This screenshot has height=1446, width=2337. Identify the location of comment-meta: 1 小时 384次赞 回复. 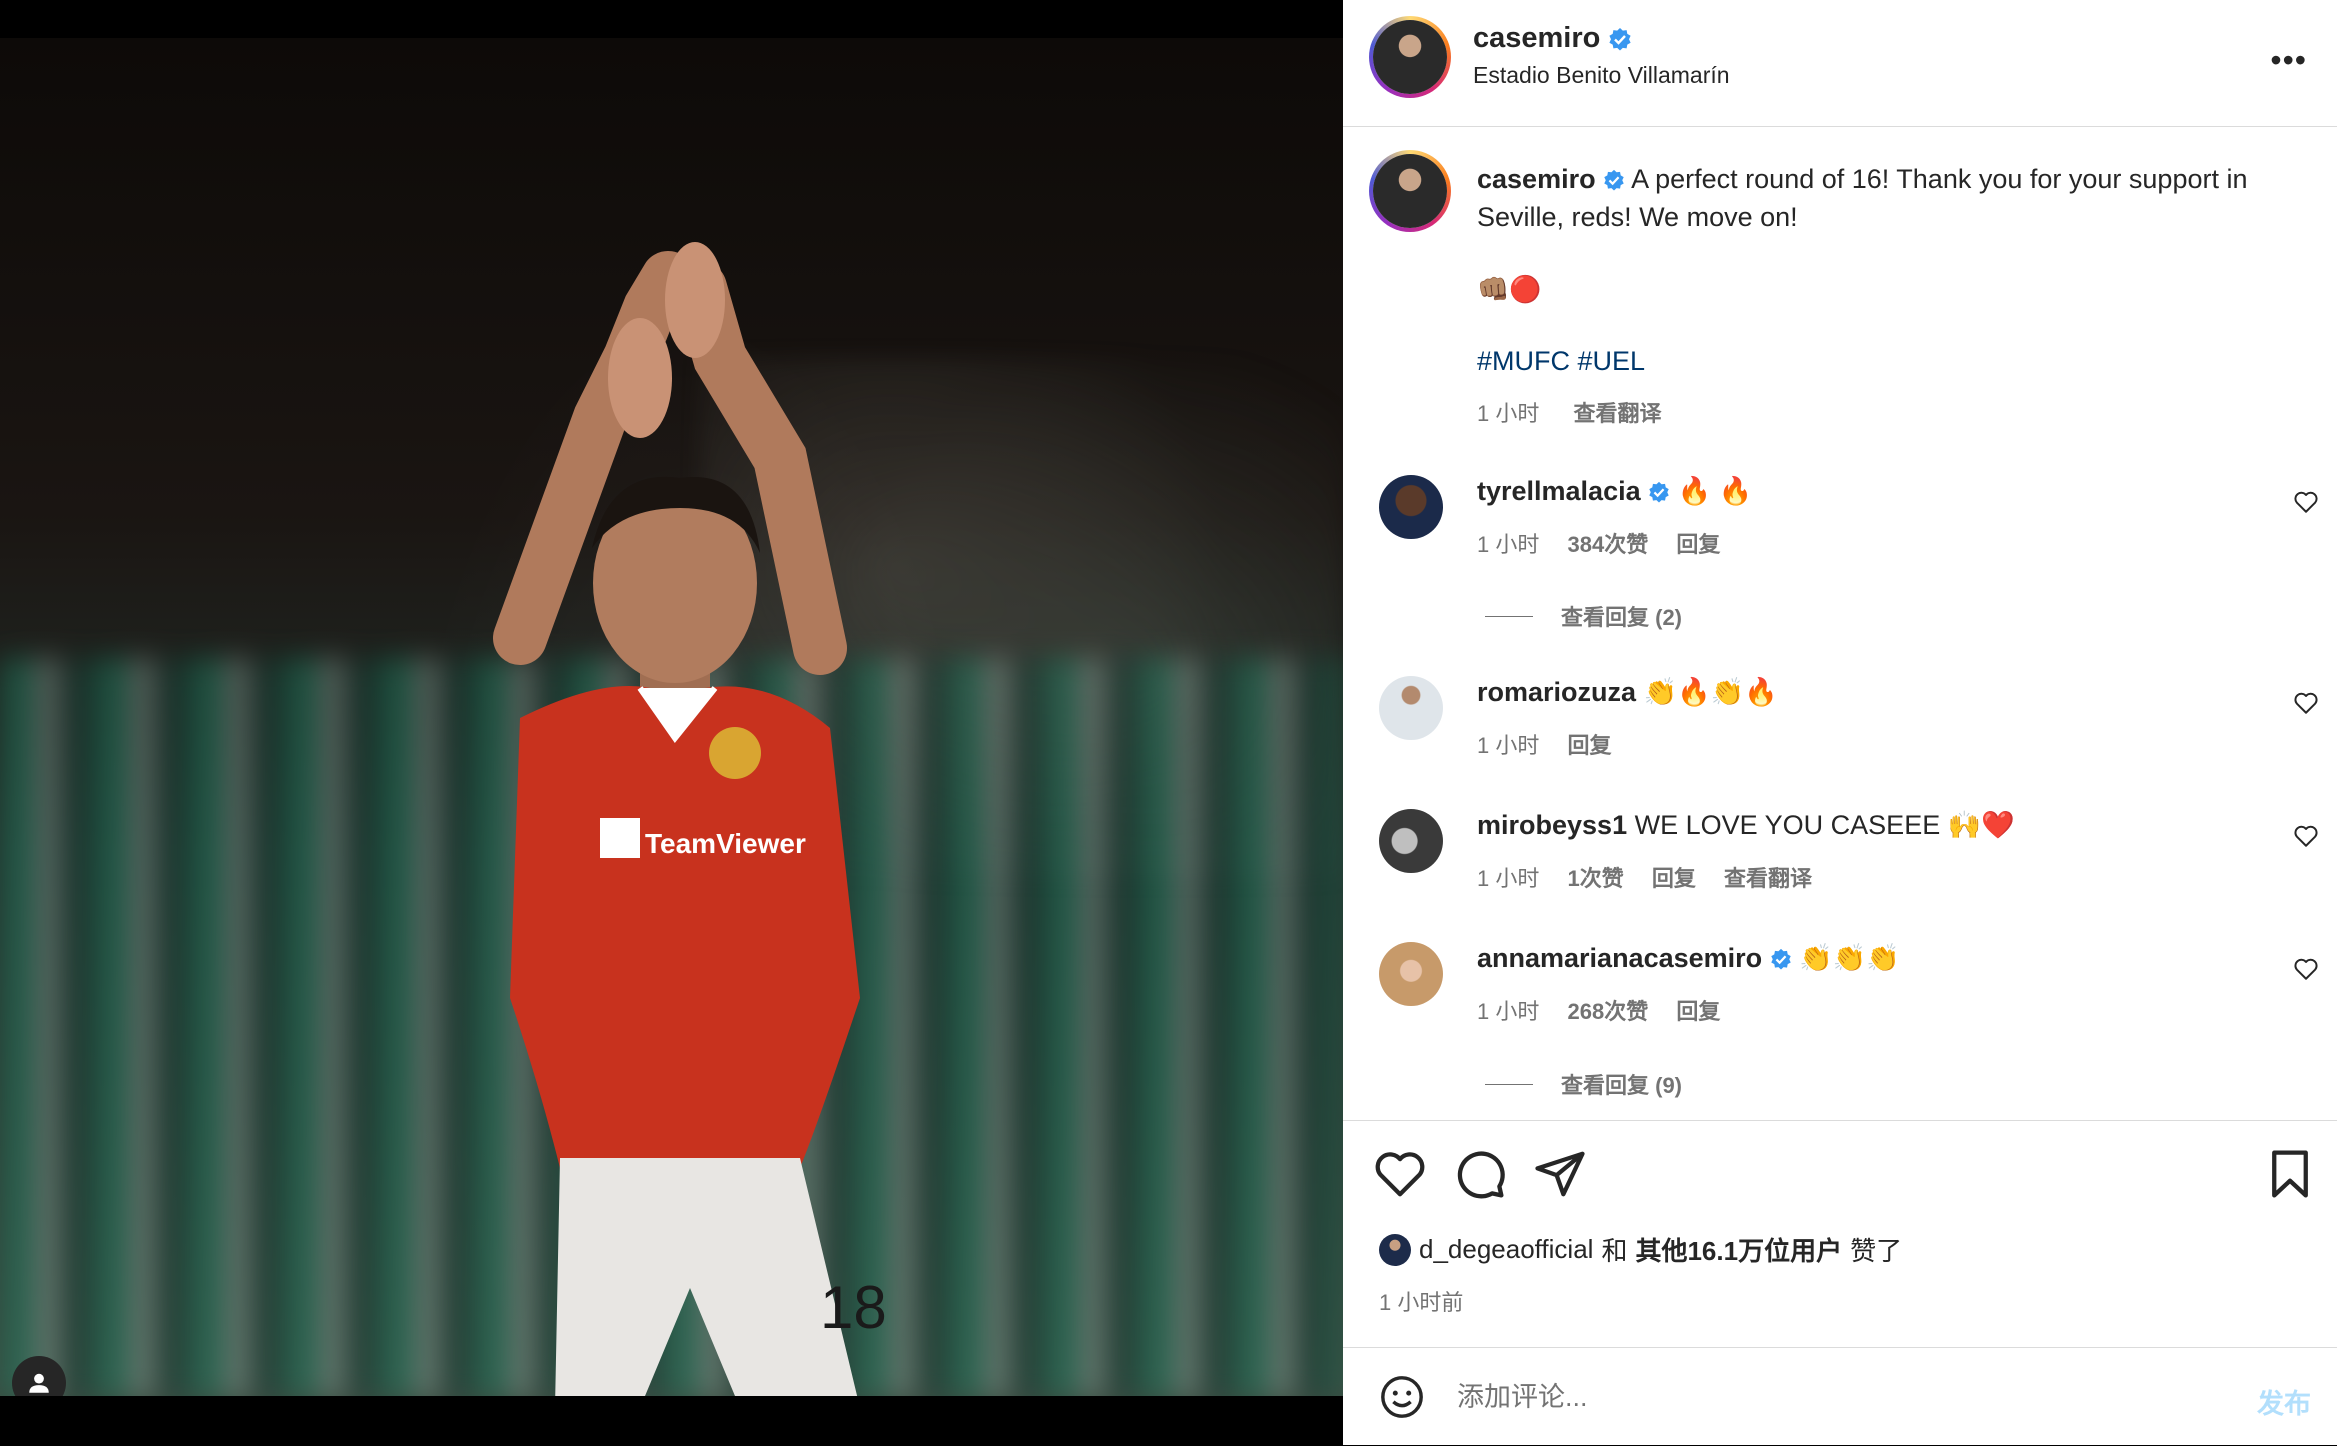
(1609, 543).